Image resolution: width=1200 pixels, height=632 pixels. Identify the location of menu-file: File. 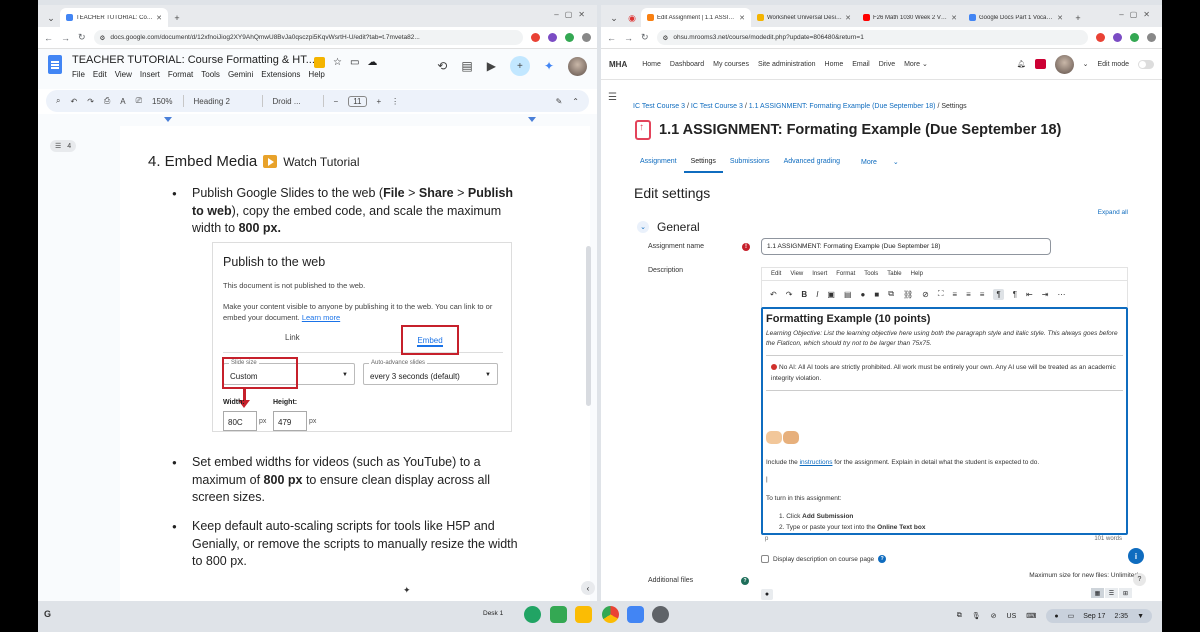
(78, 74).